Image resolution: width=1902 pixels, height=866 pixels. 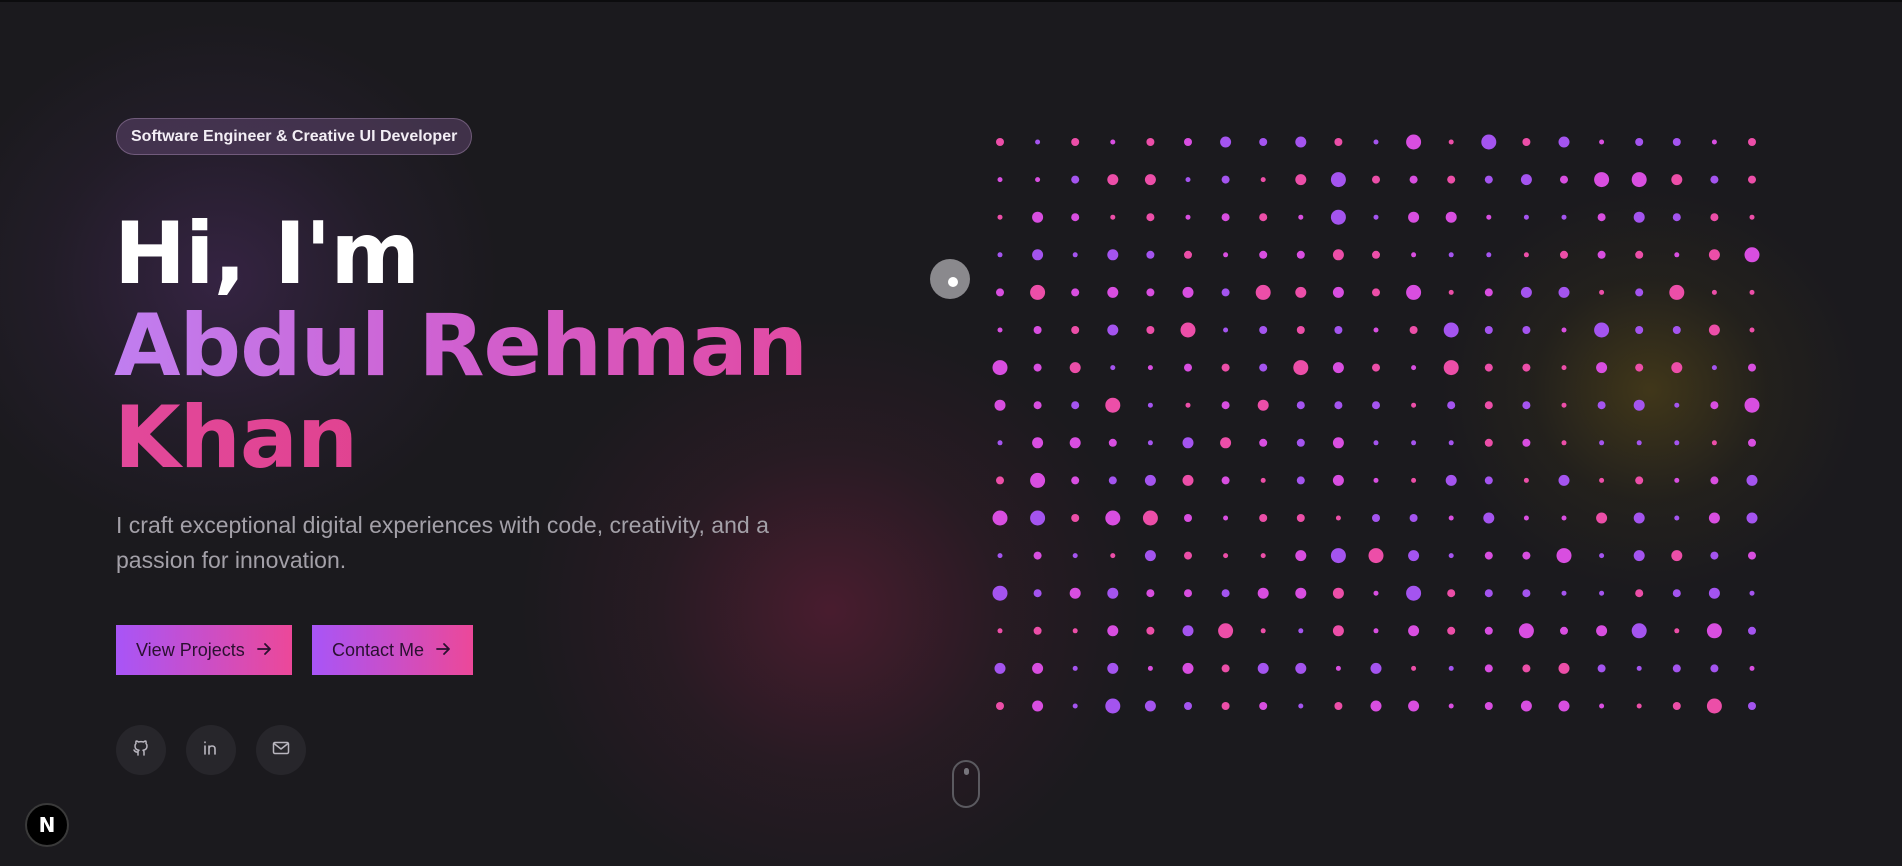 I want to click on scroll-indicator-icon, so click(x=966, y=784).